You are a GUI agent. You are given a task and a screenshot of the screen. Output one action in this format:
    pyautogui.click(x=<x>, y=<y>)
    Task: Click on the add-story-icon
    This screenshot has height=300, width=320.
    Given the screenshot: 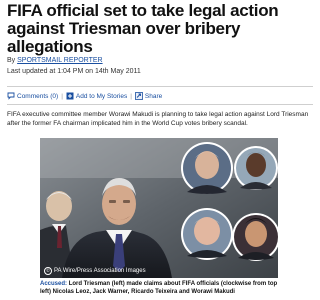 What is the action you would take?
    pyautogui.click(x=70, y=96)
    